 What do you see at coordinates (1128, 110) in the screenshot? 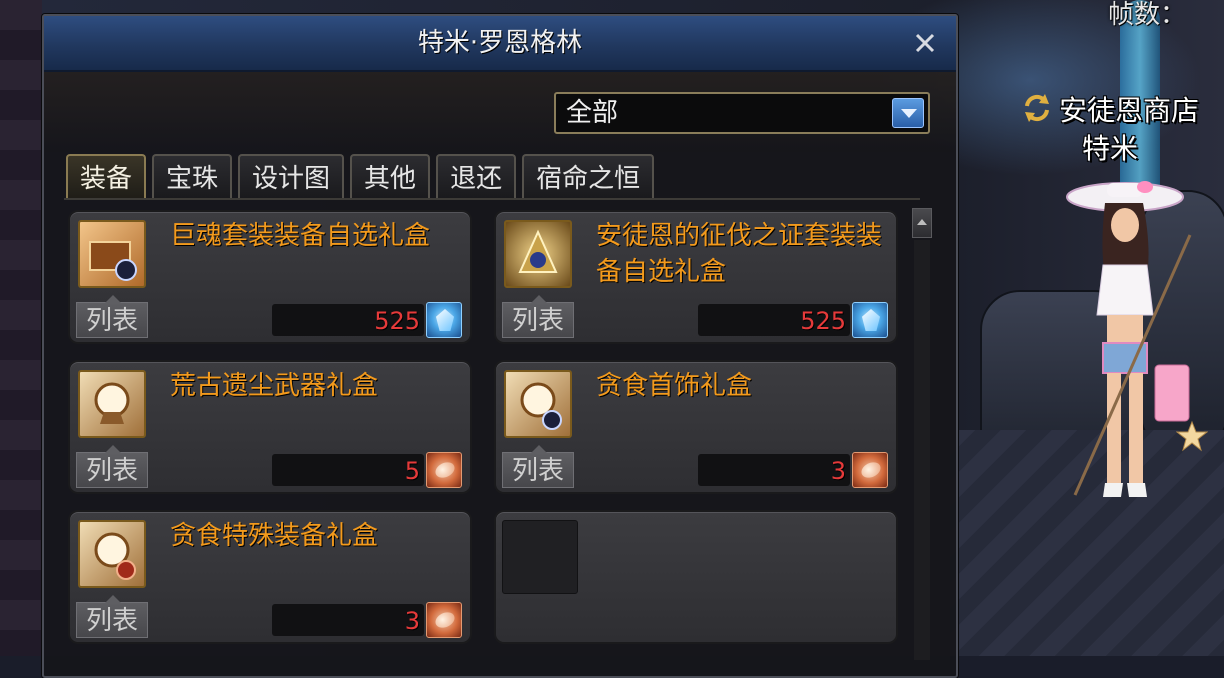
I see `npc-shop-name: 安徒恩商店` at bounding box center [1128, 110].